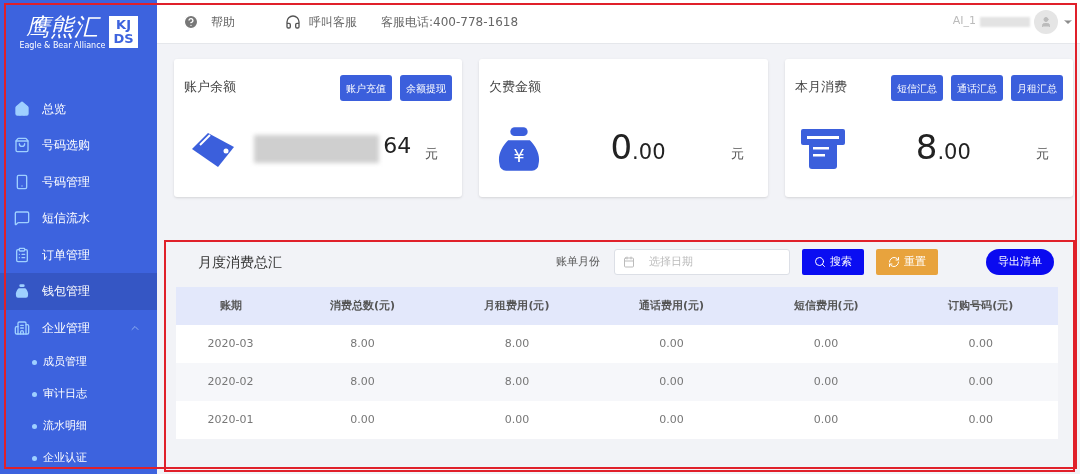 Image resolution: width=1080 pixels, height=474 pixels. I want to click on sidebar-item: 订单管理, so click(78, 254).